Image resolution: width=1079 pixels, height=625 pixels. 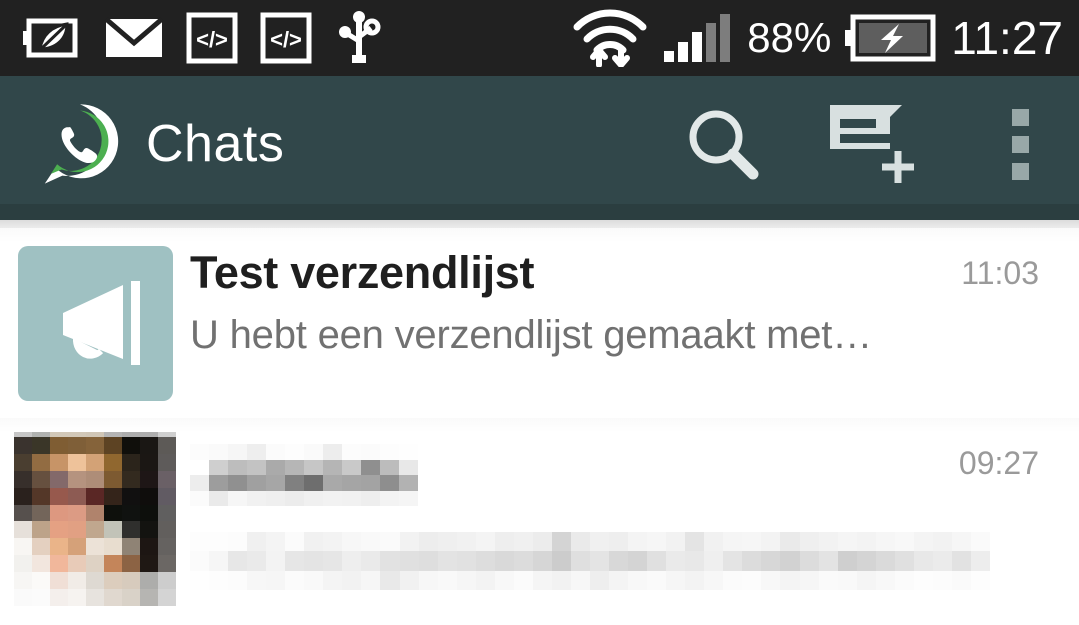 What do you see at coordinates (890, 38) in the screenshot?
I see `battery-charging-icon` at bounding box center [890, 38].